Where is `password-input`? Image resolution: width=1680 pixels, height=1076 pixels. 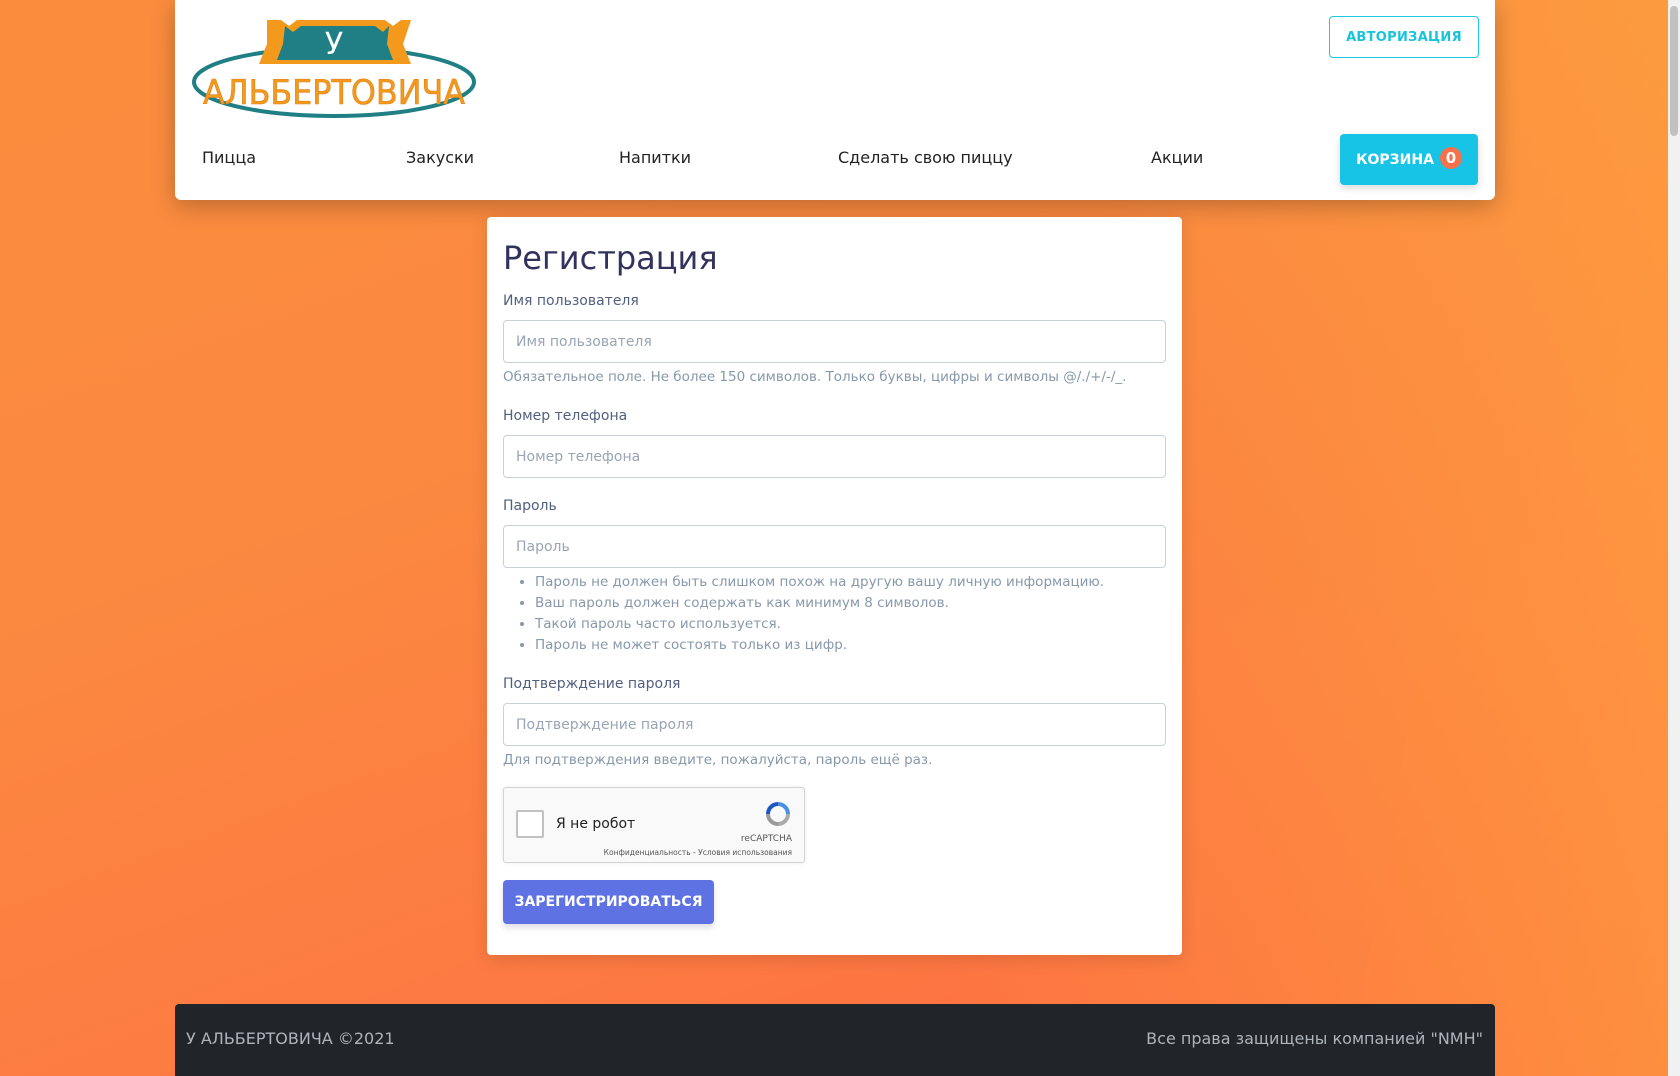
password-input is located at coordinates (834, 546).